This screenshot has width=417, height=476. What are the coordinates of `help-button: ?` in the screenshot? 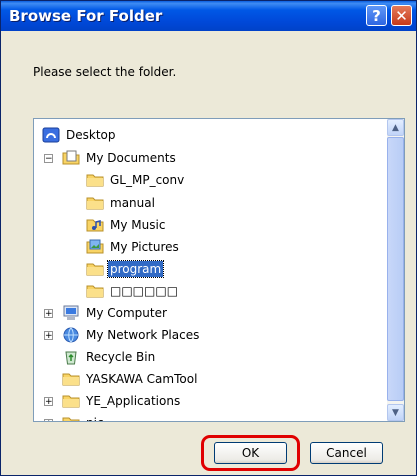 It's located at (376, 15).